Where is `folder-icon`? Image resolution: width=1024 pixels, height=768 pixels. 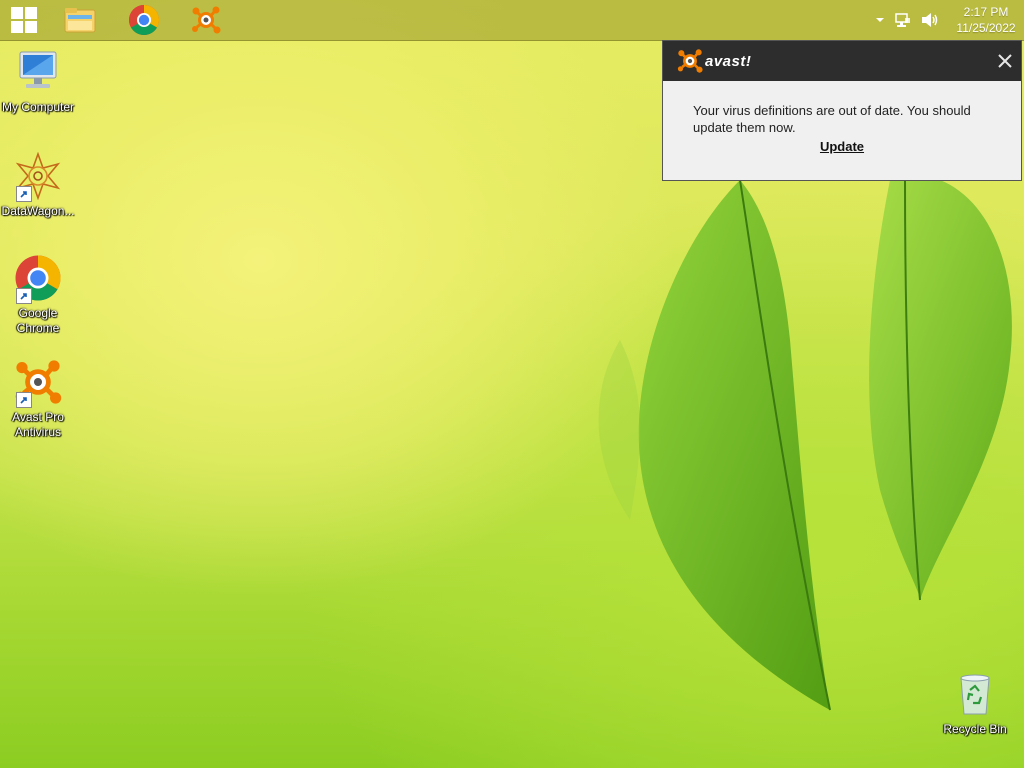
folder-icon is located at coordinates (80, 20).